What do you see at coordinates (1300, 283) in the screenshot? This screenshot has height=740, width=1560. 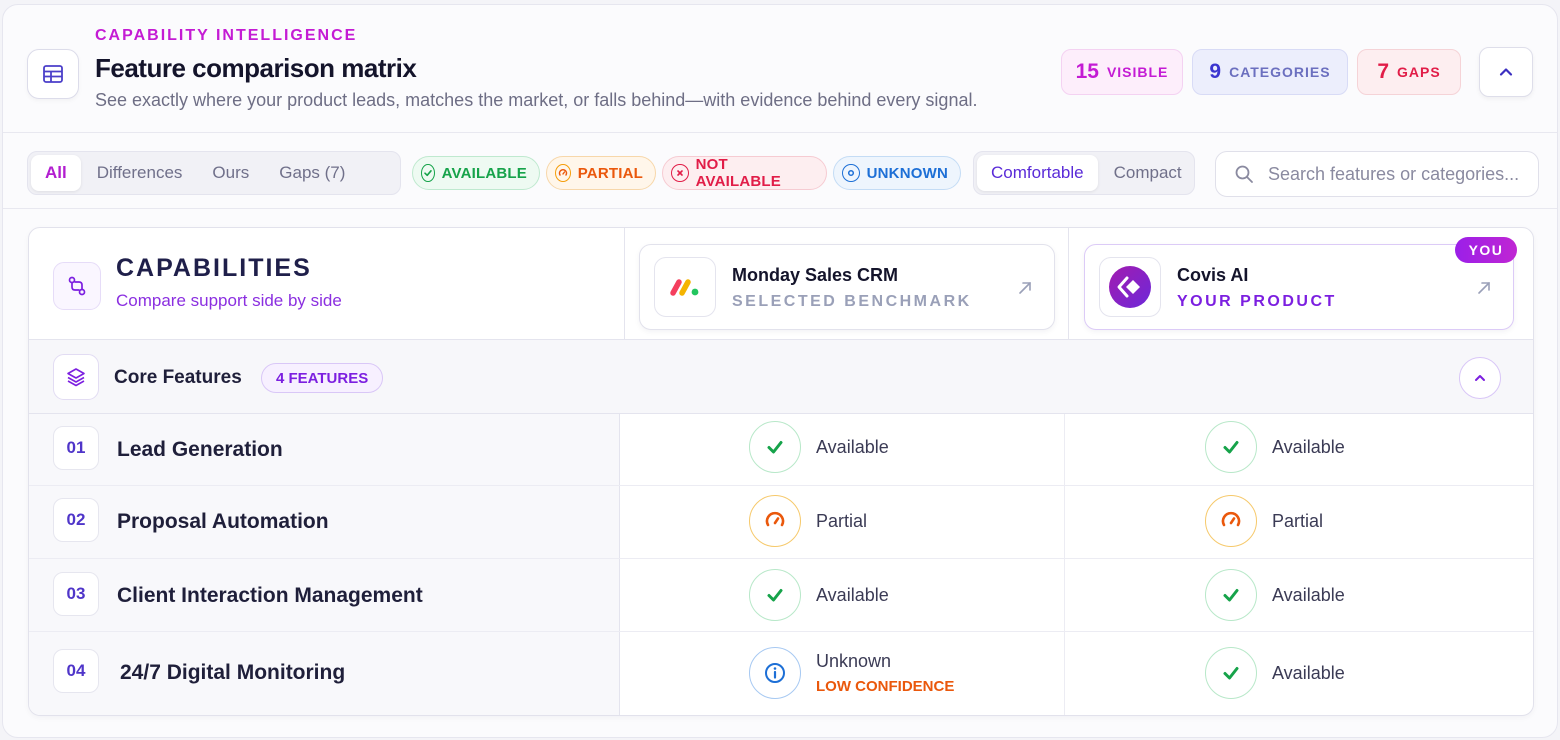 I see `your-product-card: Covis AI YOUR PRODUCT YOU` at bounding box center [1300, 283].